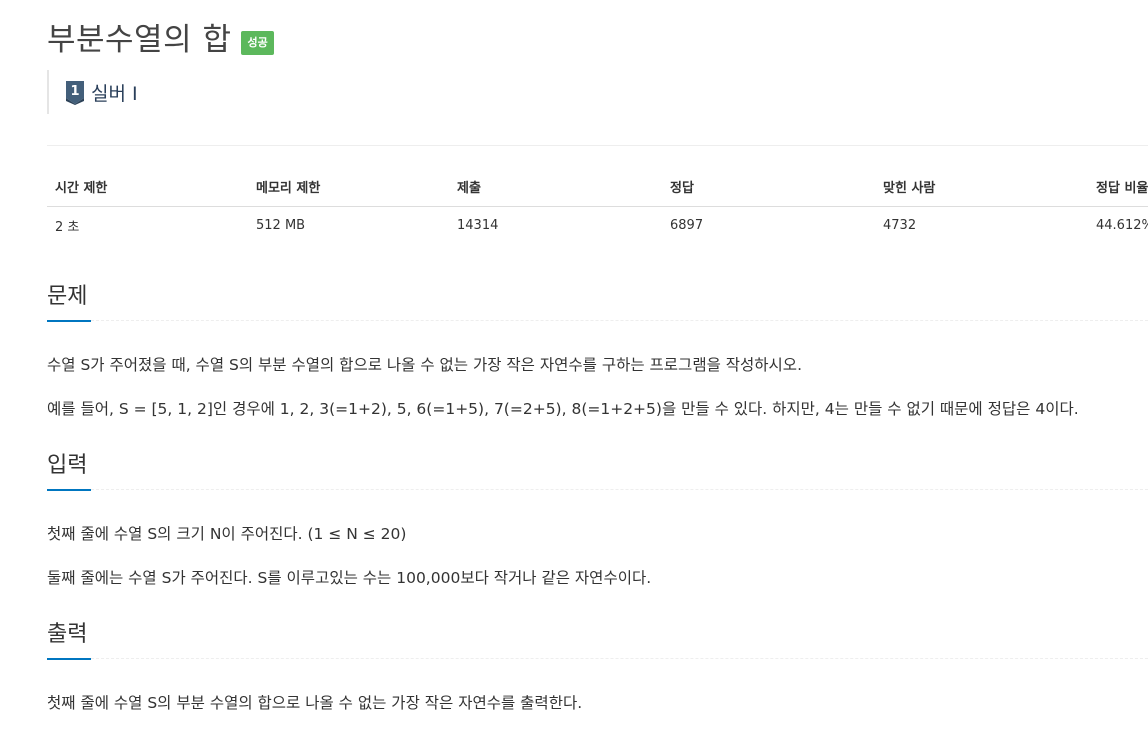  Describe the element at coordinates (597, 145) in the screenshot. I see `divider` at that location.